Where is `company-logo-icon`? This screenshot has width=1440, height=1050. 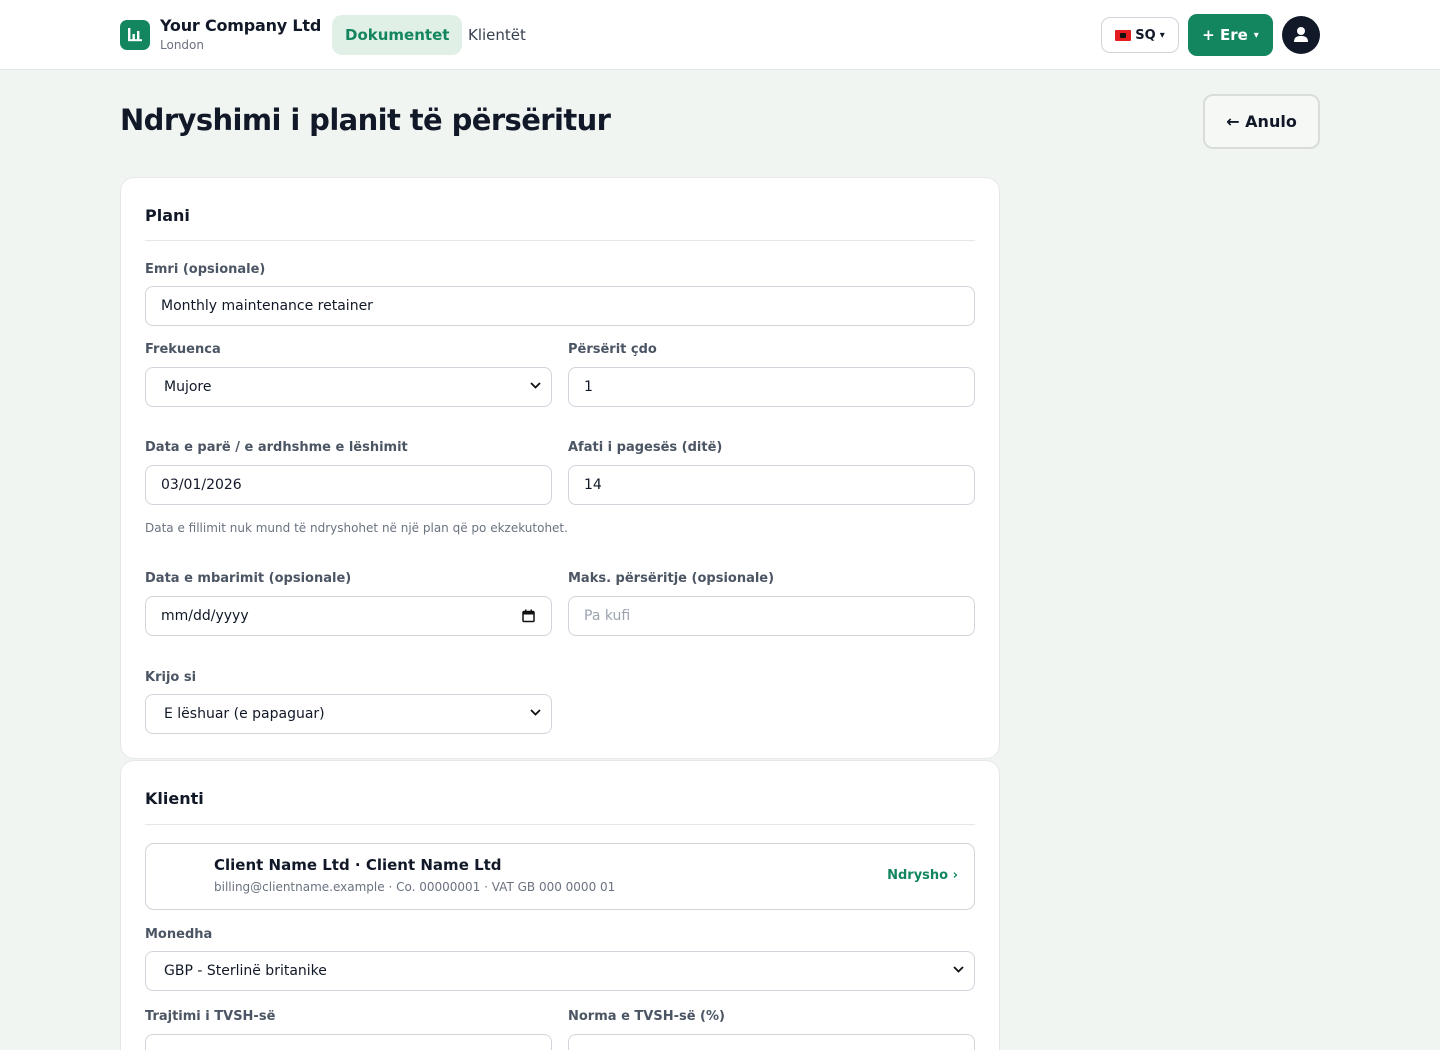 company-logo-icon is located at coordinates (135, 35).